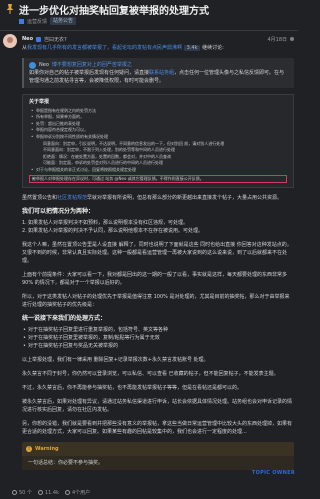  Describe the element at coordinates (185, 198) in the screenshot. I see `paragraph-text: 早就对举报有所说明，但总有那么部分的新更越出来直接发个帖子，大量占用公共资源。` at that location.